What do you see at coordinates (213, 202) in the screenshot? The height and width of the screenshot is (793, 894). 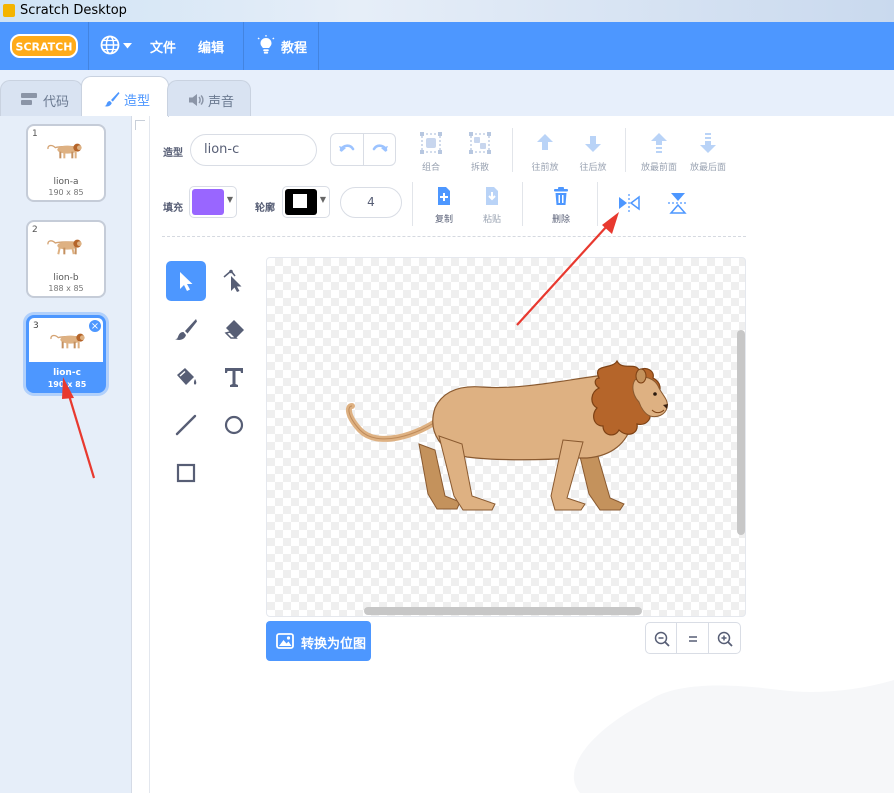 I see `fill-color-picker: ▼` at bounding box center [213, 202].